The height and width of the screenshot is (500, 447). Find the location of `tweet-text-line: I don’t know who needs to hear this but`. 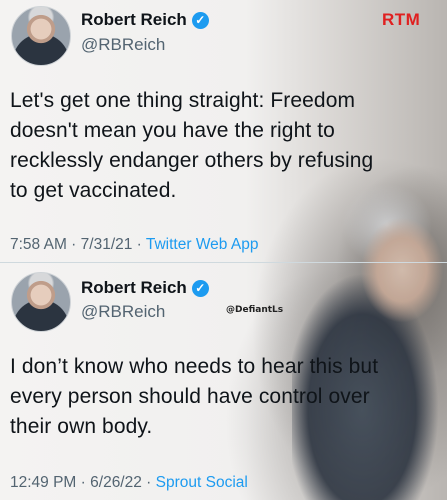

tweet-text-line: I don’t know who needs to hear this but is located at coordinates (194, 366).